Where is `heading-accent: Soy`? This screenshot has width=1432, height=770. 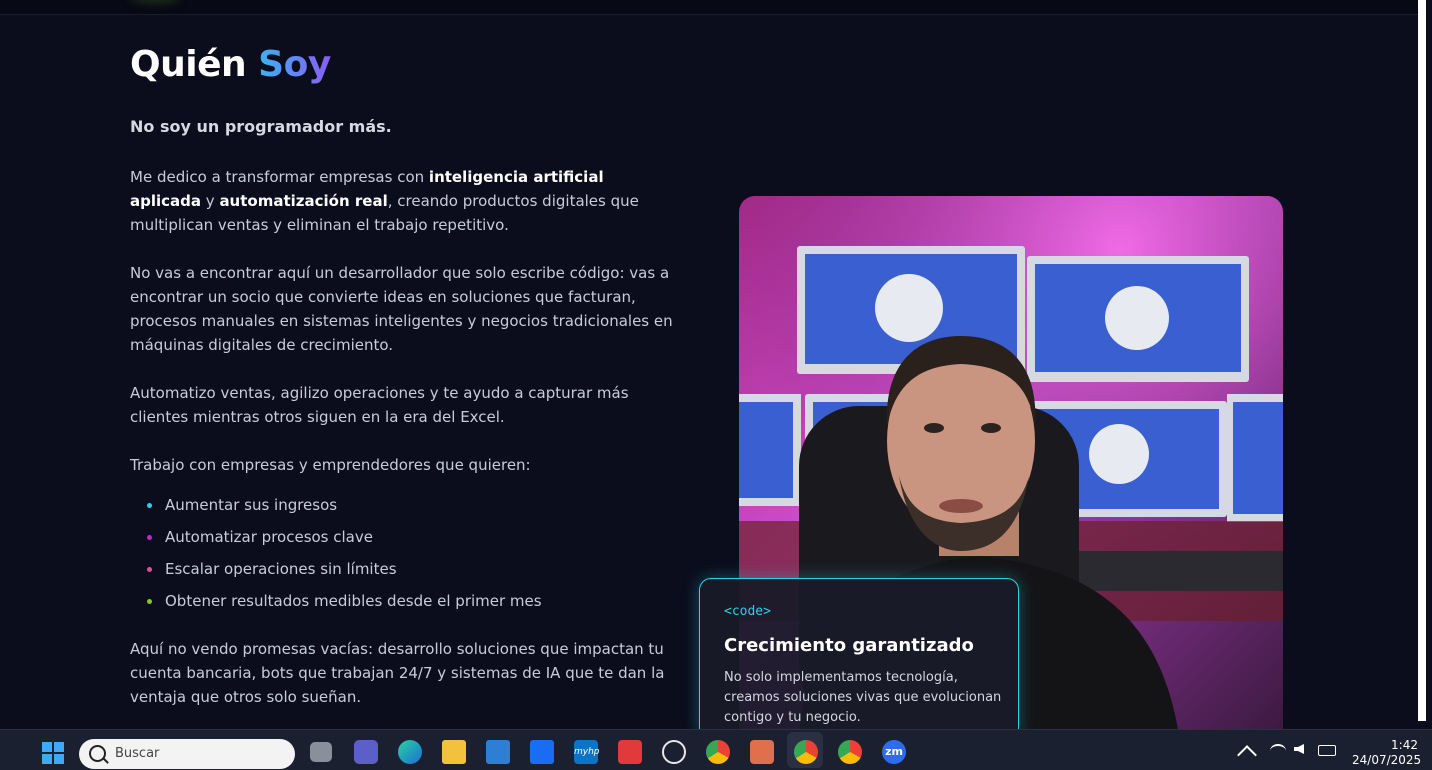
heading-accent: Soy is located at coordinates (294, 64).